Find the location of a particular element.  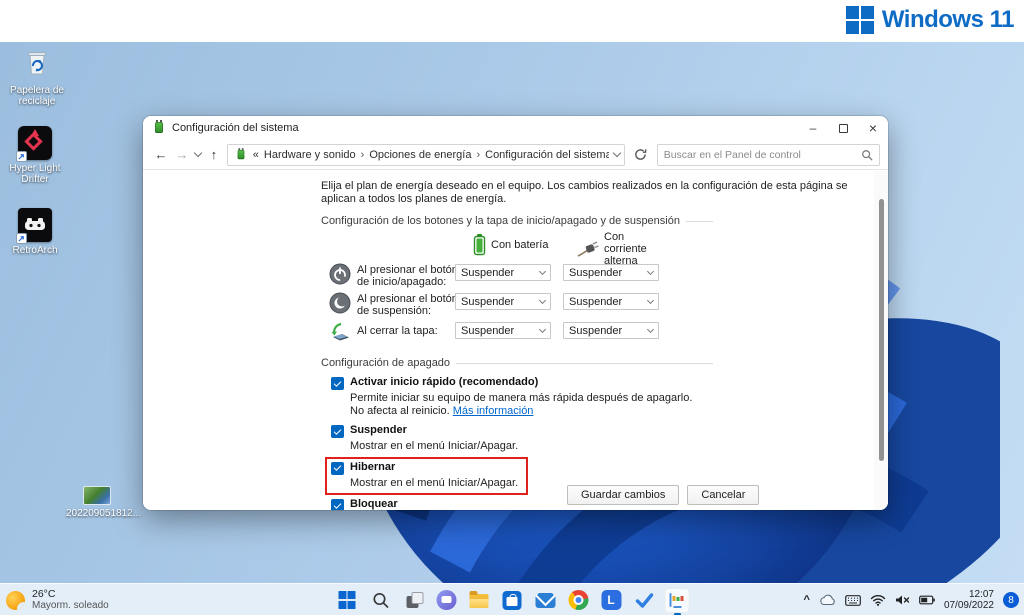

sleep-button-ac-select: Suspender is located at coordinates (611, 301).